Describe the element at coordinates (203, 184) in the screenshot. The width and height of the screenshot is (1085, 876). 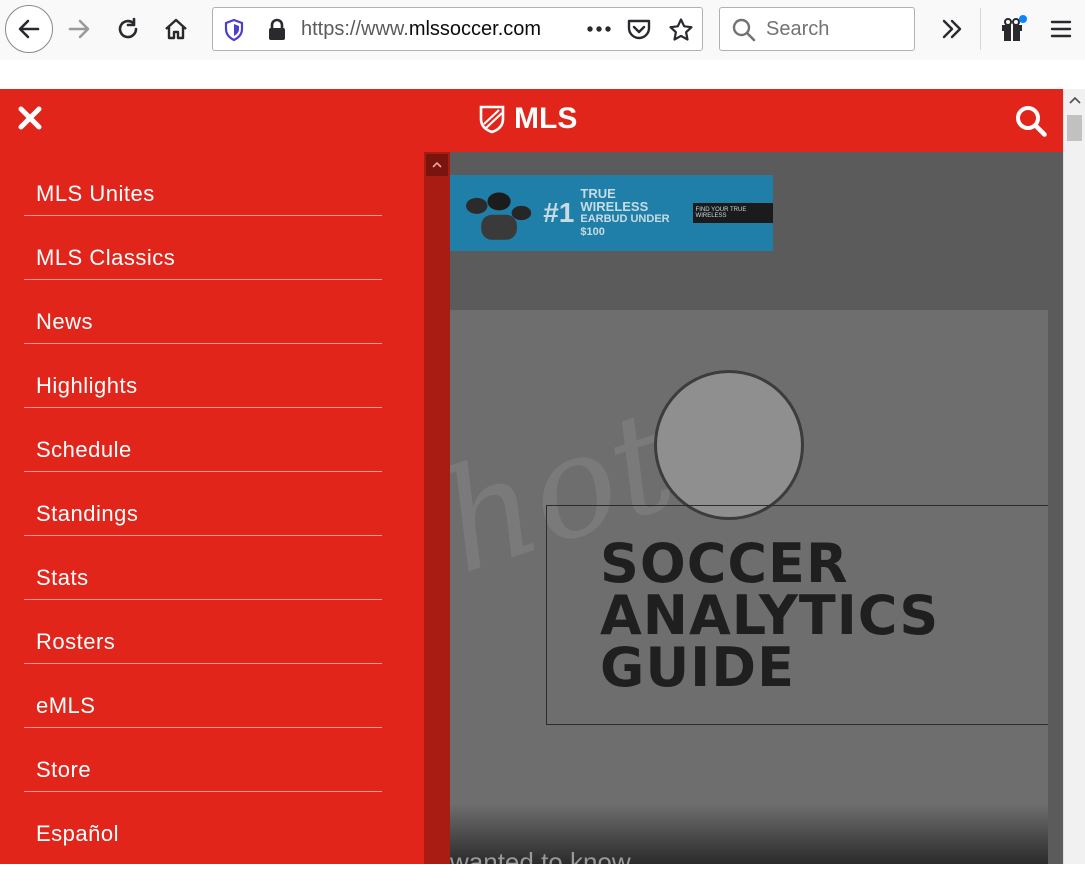
I see `nav-item-mls-unites: MLS Unites` at that location.